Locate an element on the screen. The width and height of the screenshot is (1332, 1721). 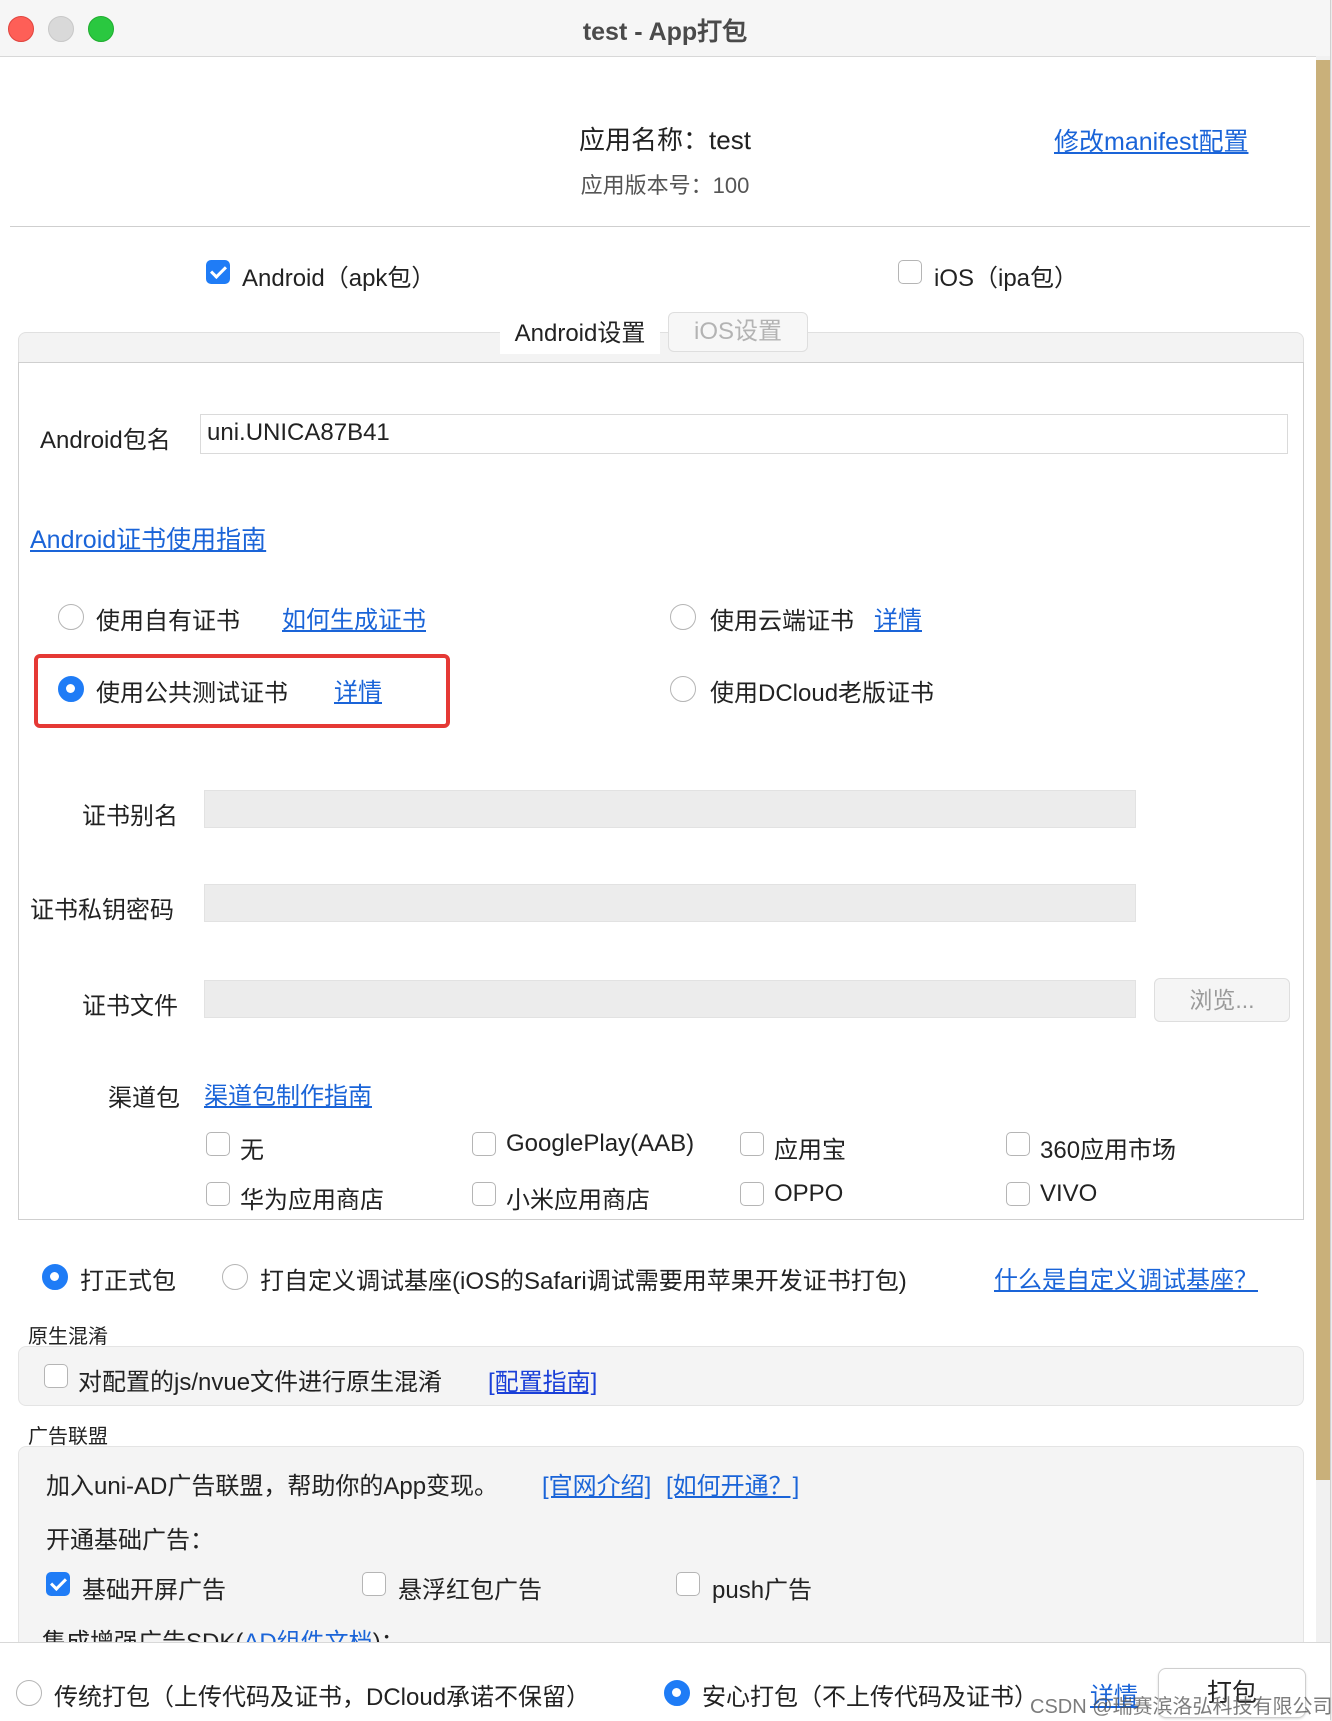
ads-official-link: [官网介绍] is located at coordinates (596, 1483).